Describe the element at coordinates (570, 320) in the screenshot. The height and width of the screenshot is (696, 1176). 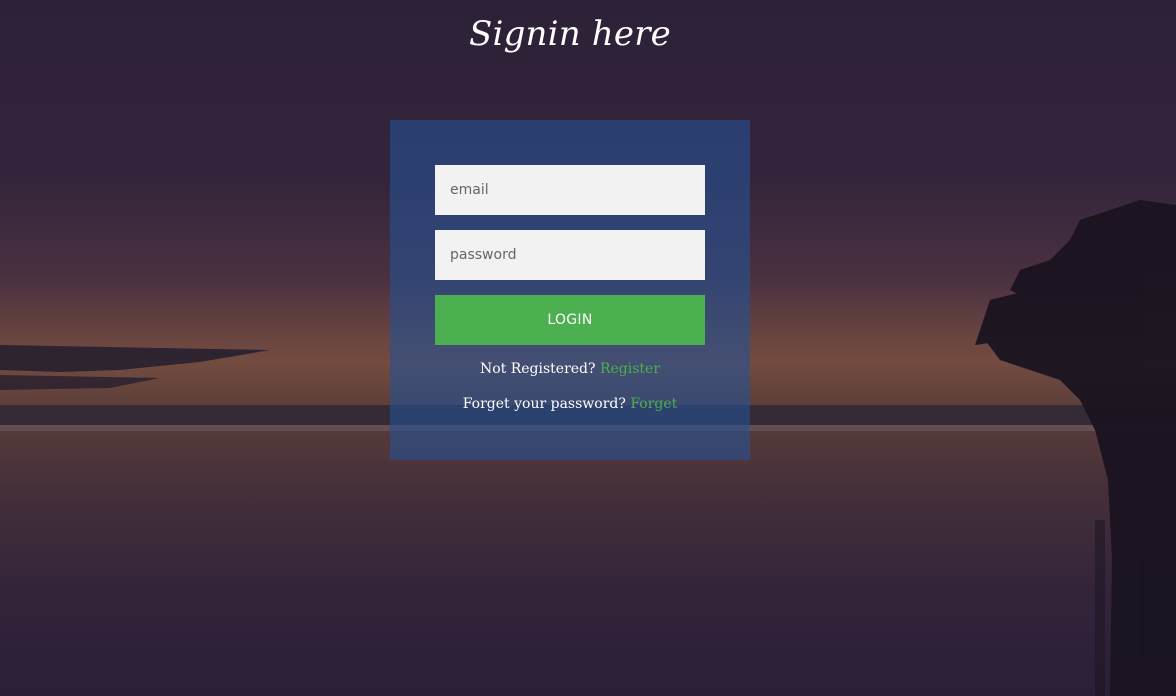
I see `login-button: LOGIN` at that location.